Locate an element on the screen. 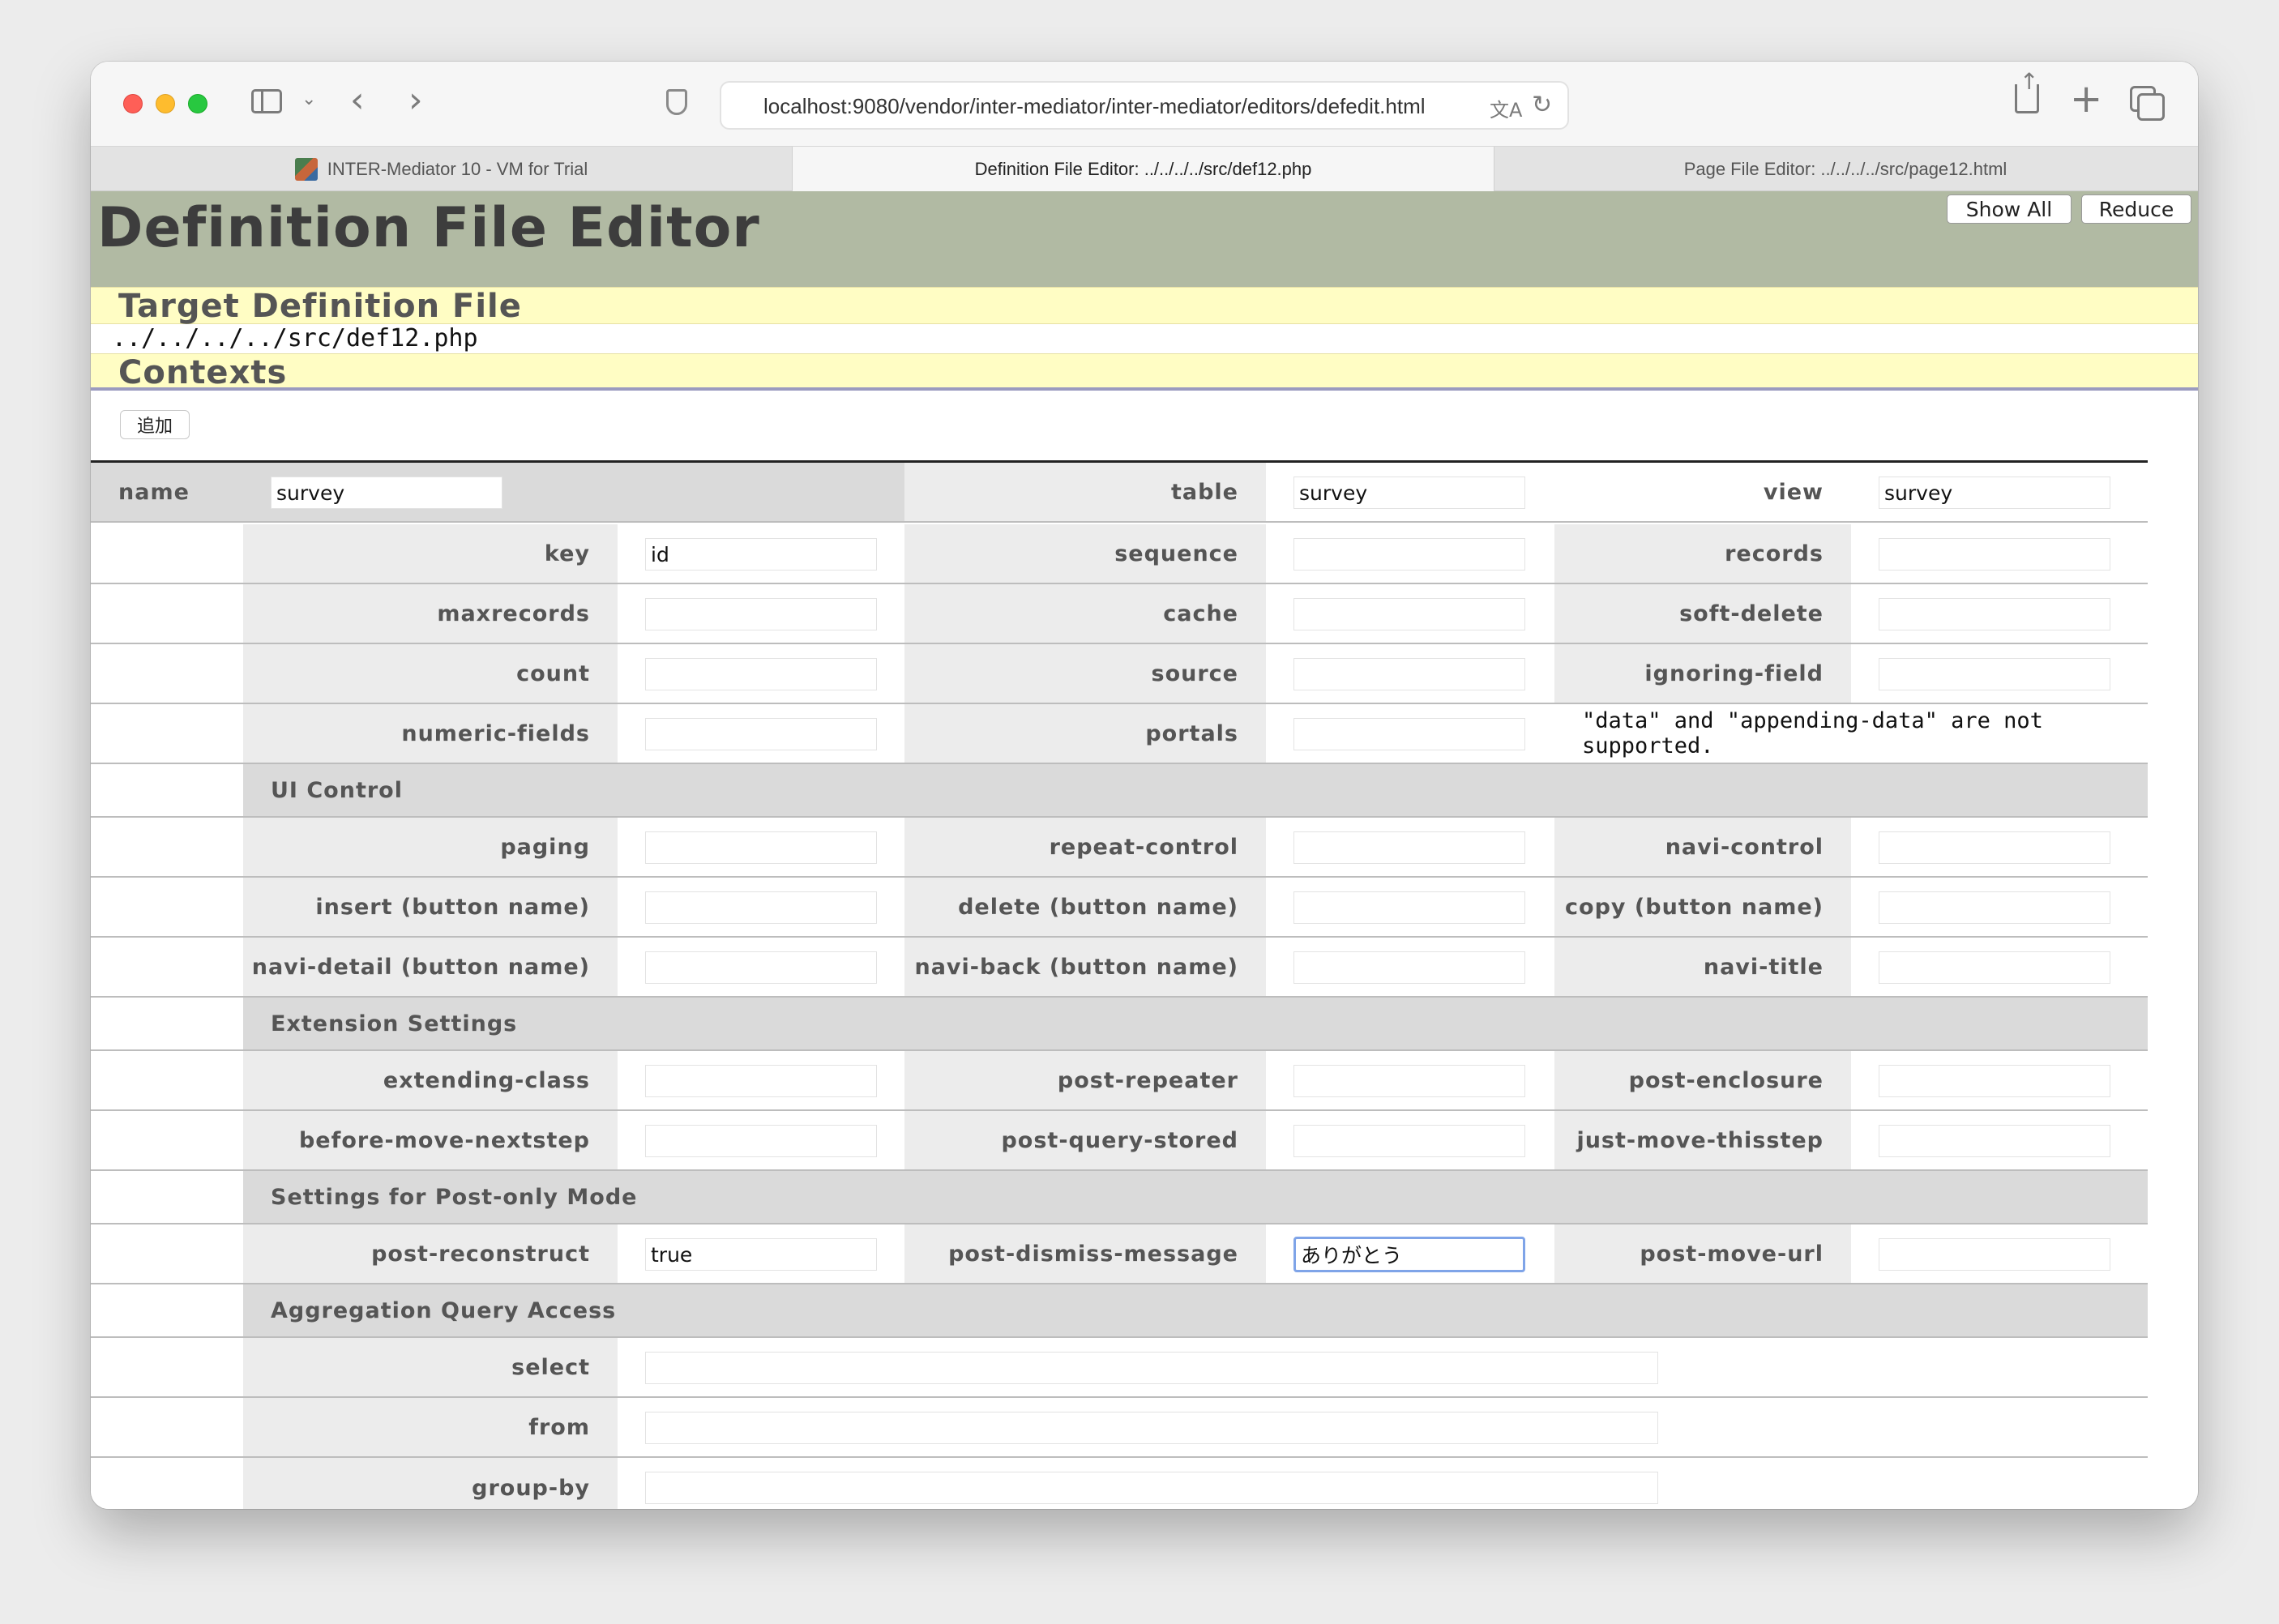 Image resolution: width=2279 pixels, height=1624 pixels. favicon-icon is located at coordinates (306, 169).